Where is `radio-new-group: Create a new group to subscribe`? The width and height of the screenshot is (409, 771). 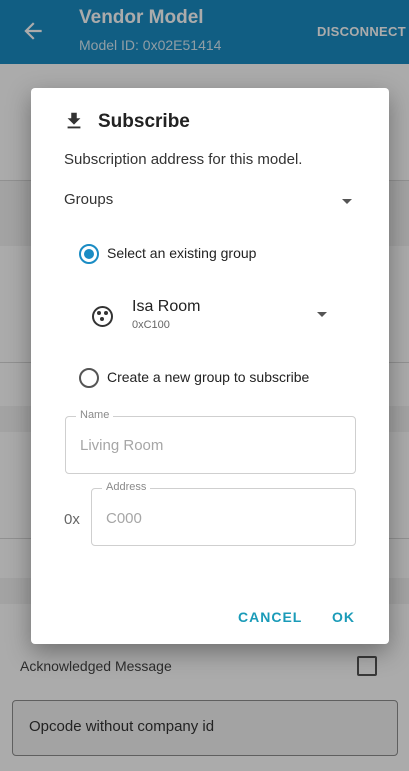
radio-new-group: Create a new group to subscribe is located at coordinates (221, 378).